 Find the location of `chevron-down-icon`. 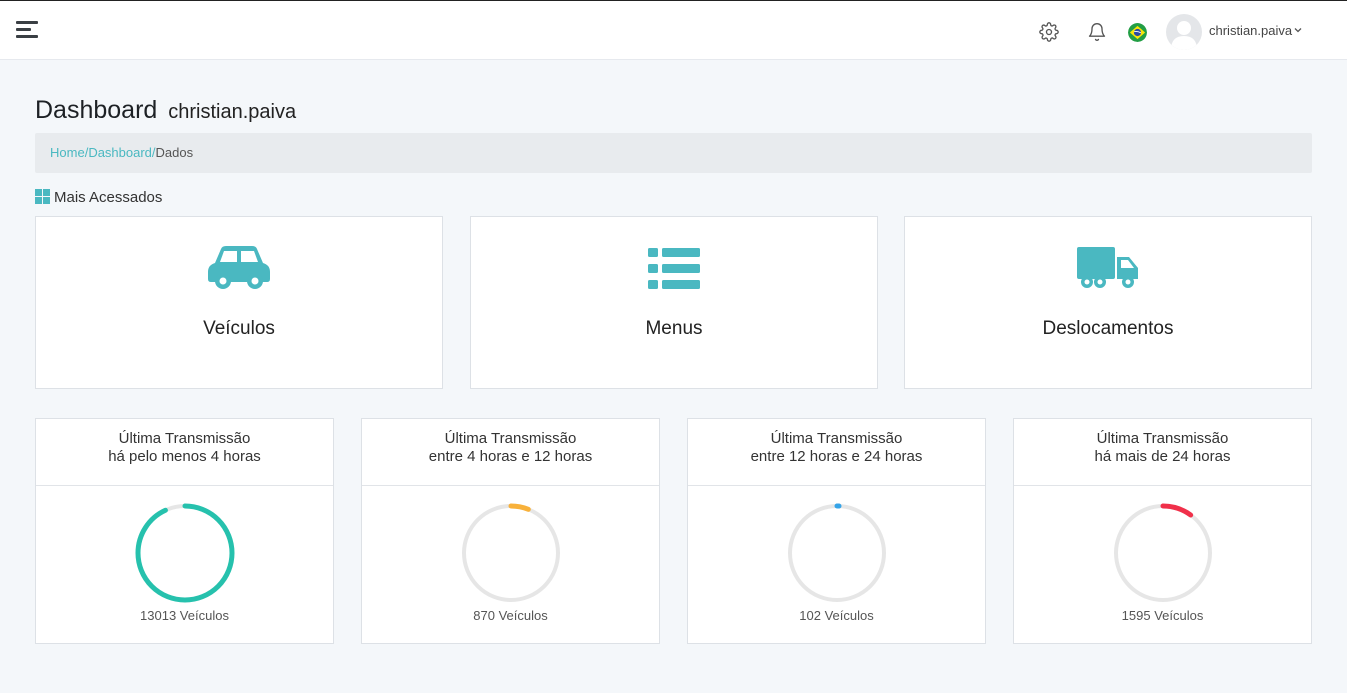

chevron-down-icon is located at coordinates (1298, 30).